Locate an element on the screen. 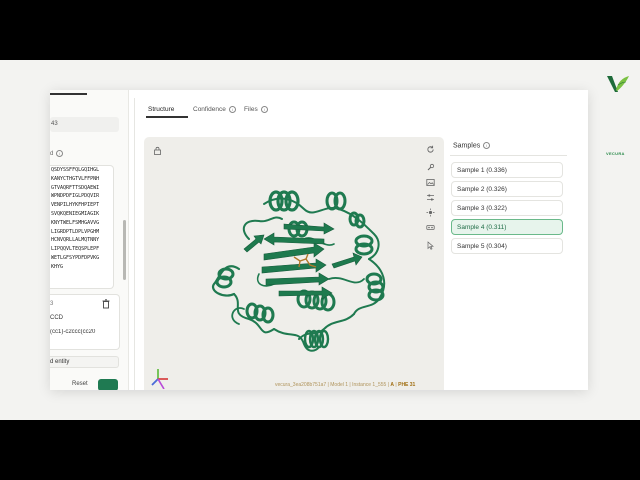 Image resolution: width=640 pixels, height=480 pixels. panel-tab-underline is located at coordinates (68, 94).